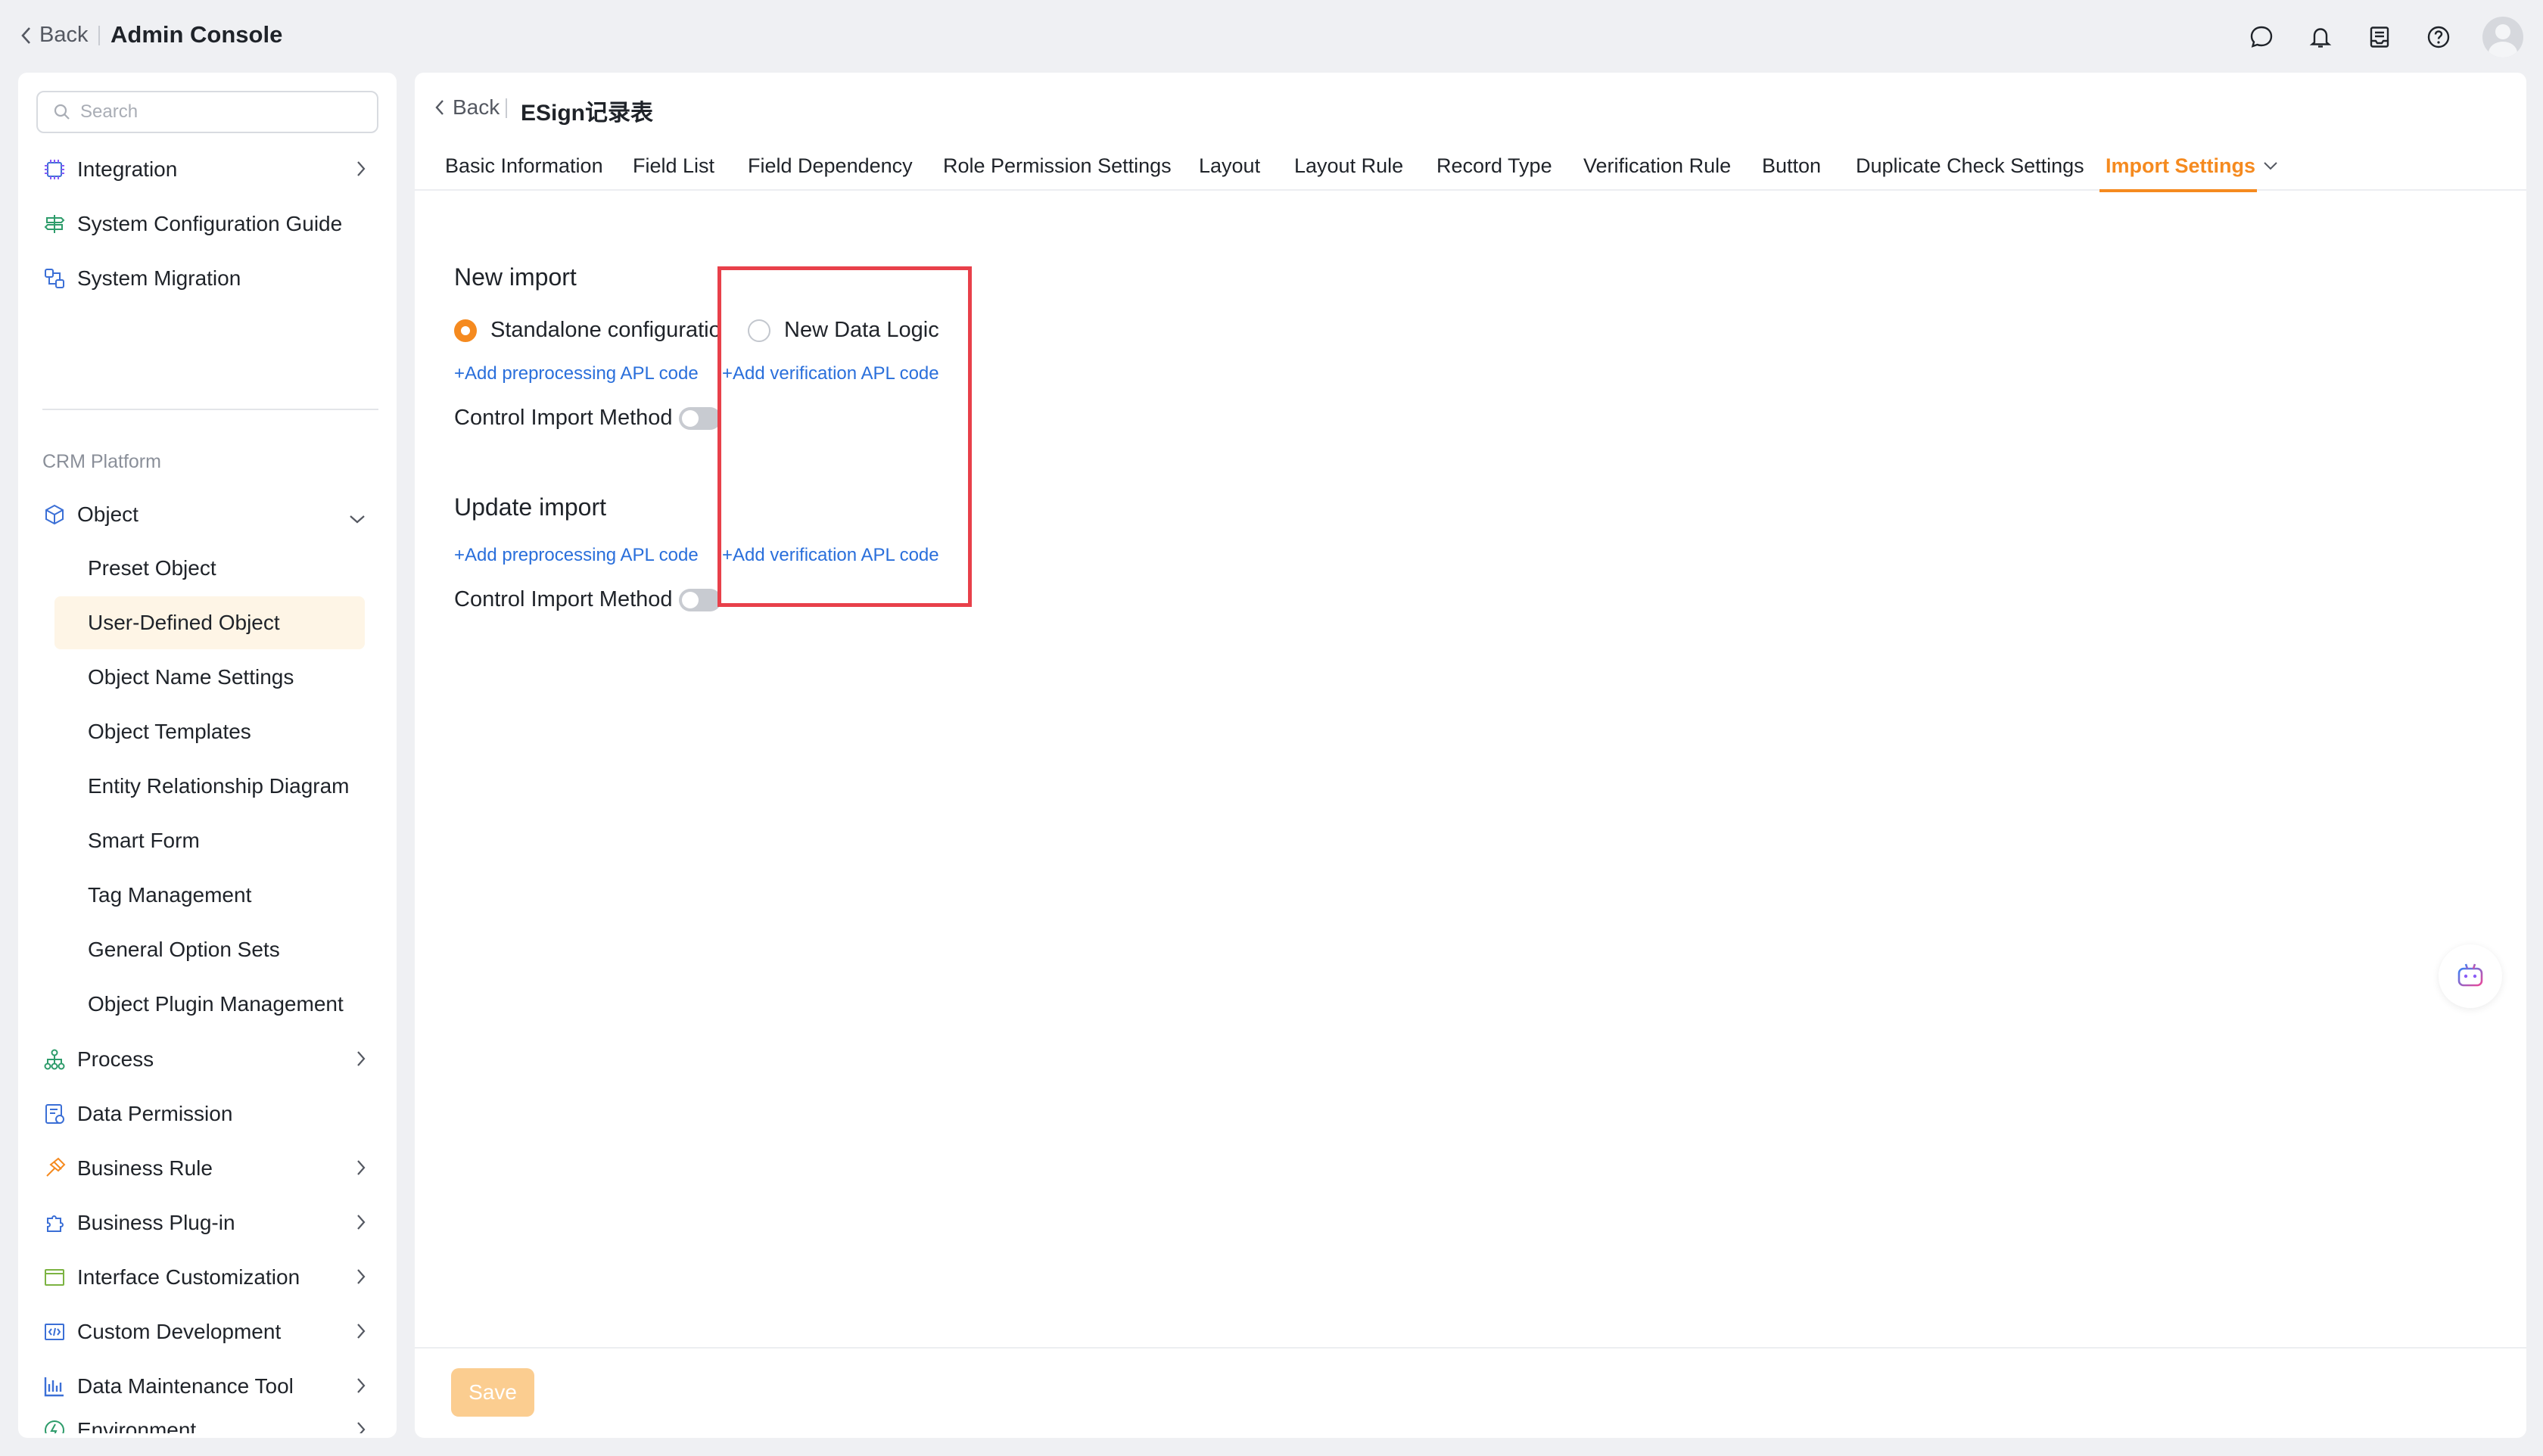 The height and width of the screenshot is (1456, 2543). What do you see at coordinates (2181, 165) in the screenshot?
I see `tab-import-settings-label: Import Settings` at bounding box center [2181, 165].